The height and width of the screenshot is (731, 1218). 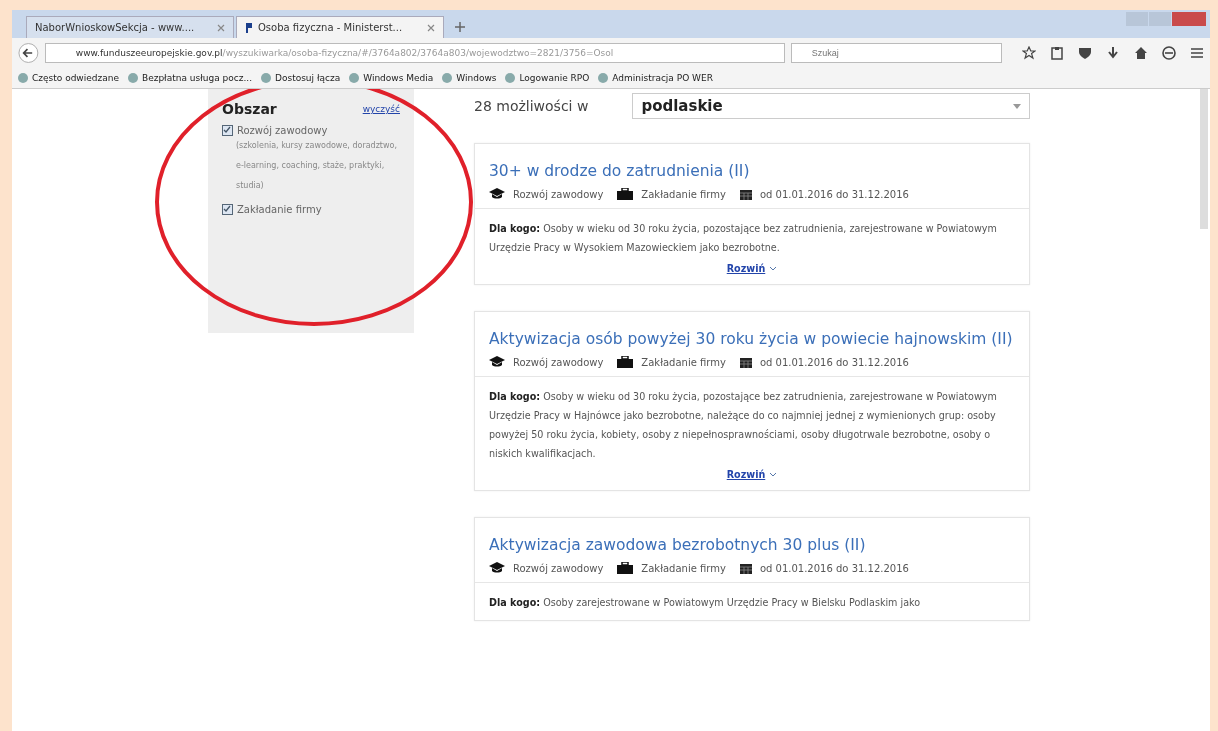 What do you see at coordinates (249, 27) in the screenshot?
I see `flag-icon` at bounding box center [249, 27].